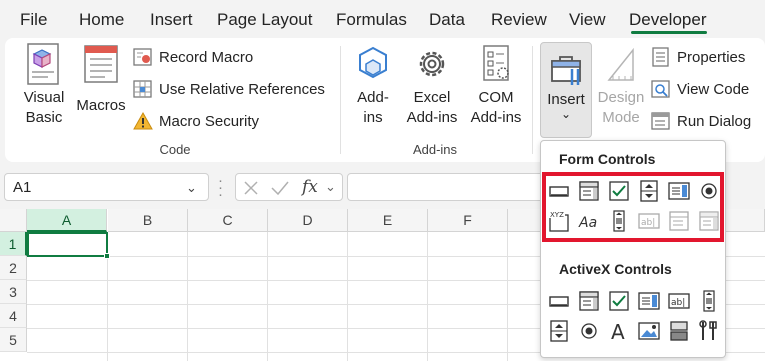 The image size is (765, 361). What do you see at coordinates (228, 220) in the screenshot?
I see `column-header-c: C` at bounding box center [228, 220].